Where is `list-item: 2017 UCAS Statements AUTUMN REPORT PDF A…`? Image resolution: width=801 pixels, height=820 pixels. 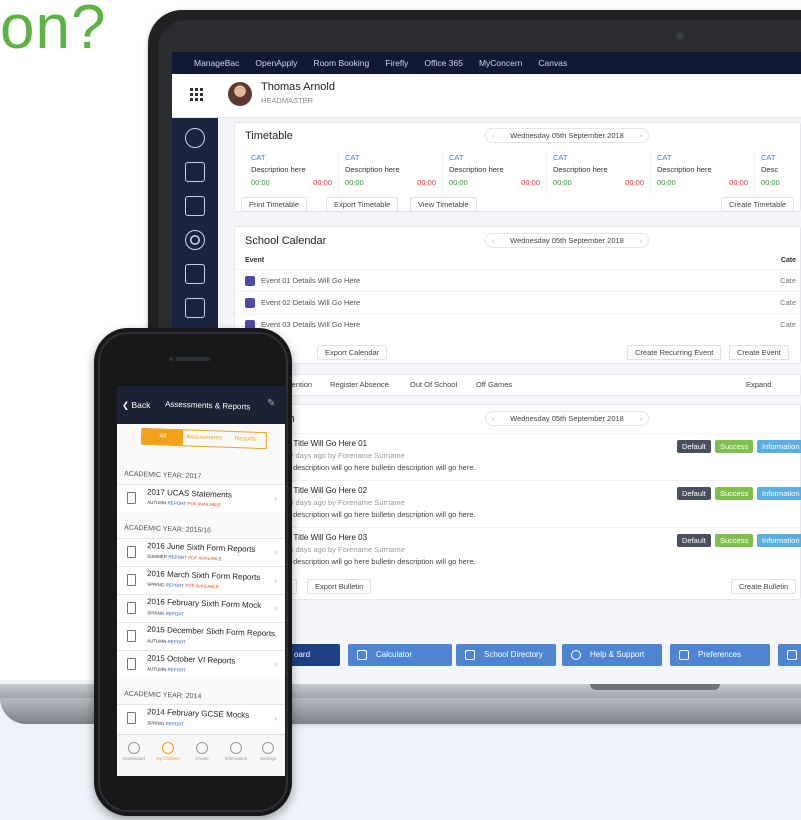 list-item: 2017 UCAS Statements AUTUMN REPORT PDF A… is located at coordinates (201, 498).